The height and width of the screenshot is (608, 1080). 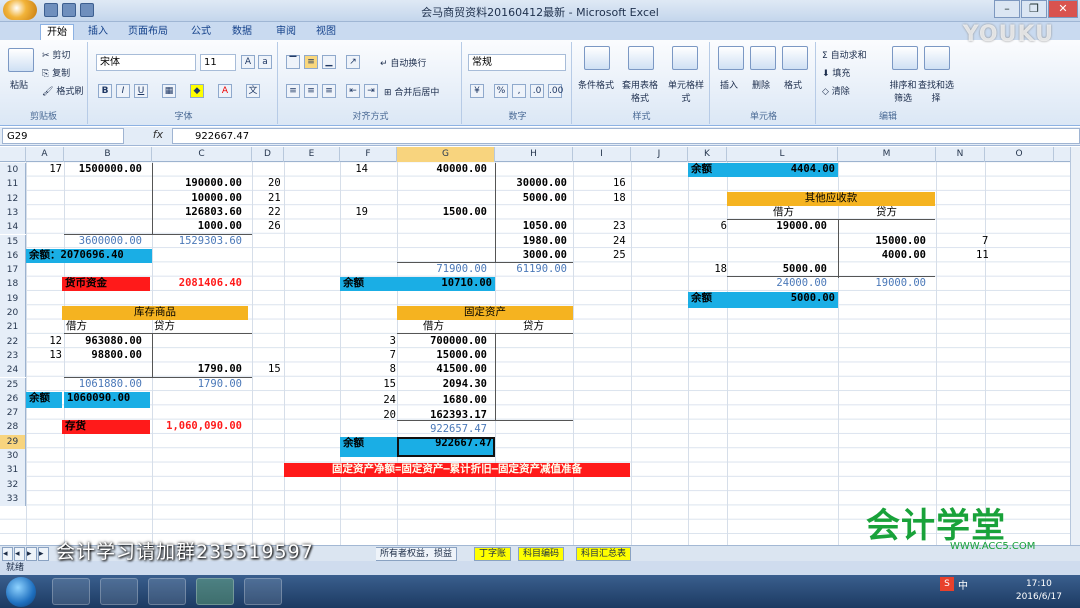 What do you see at coordinates (686, 91) in the screenshot?
I see `cell-style-button: 单元格样式` at bounding box center [686, 91].